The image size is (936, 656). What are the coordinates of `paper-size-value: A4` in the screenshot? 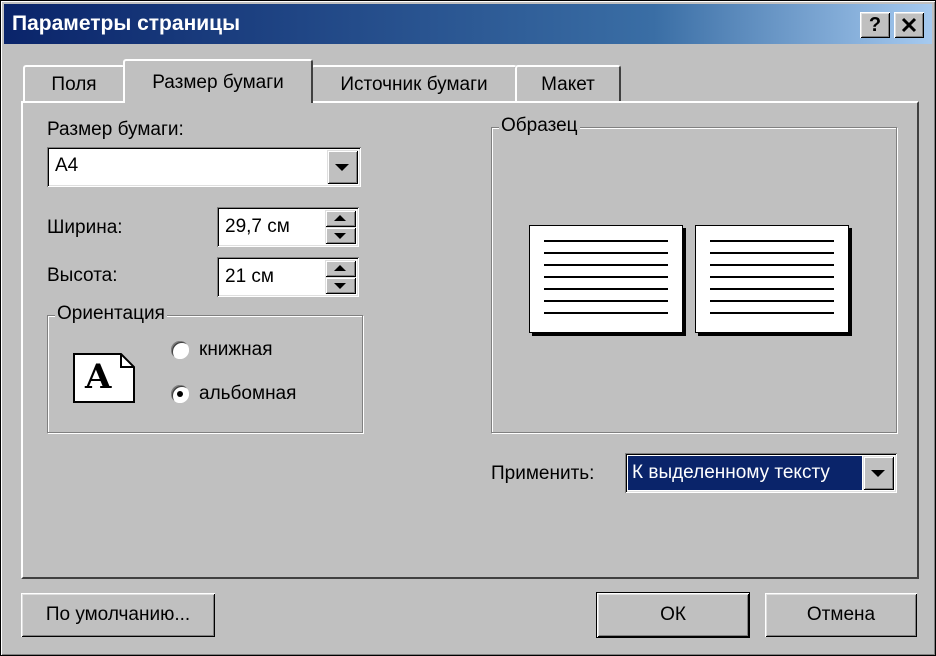 It's located at (67, 165).